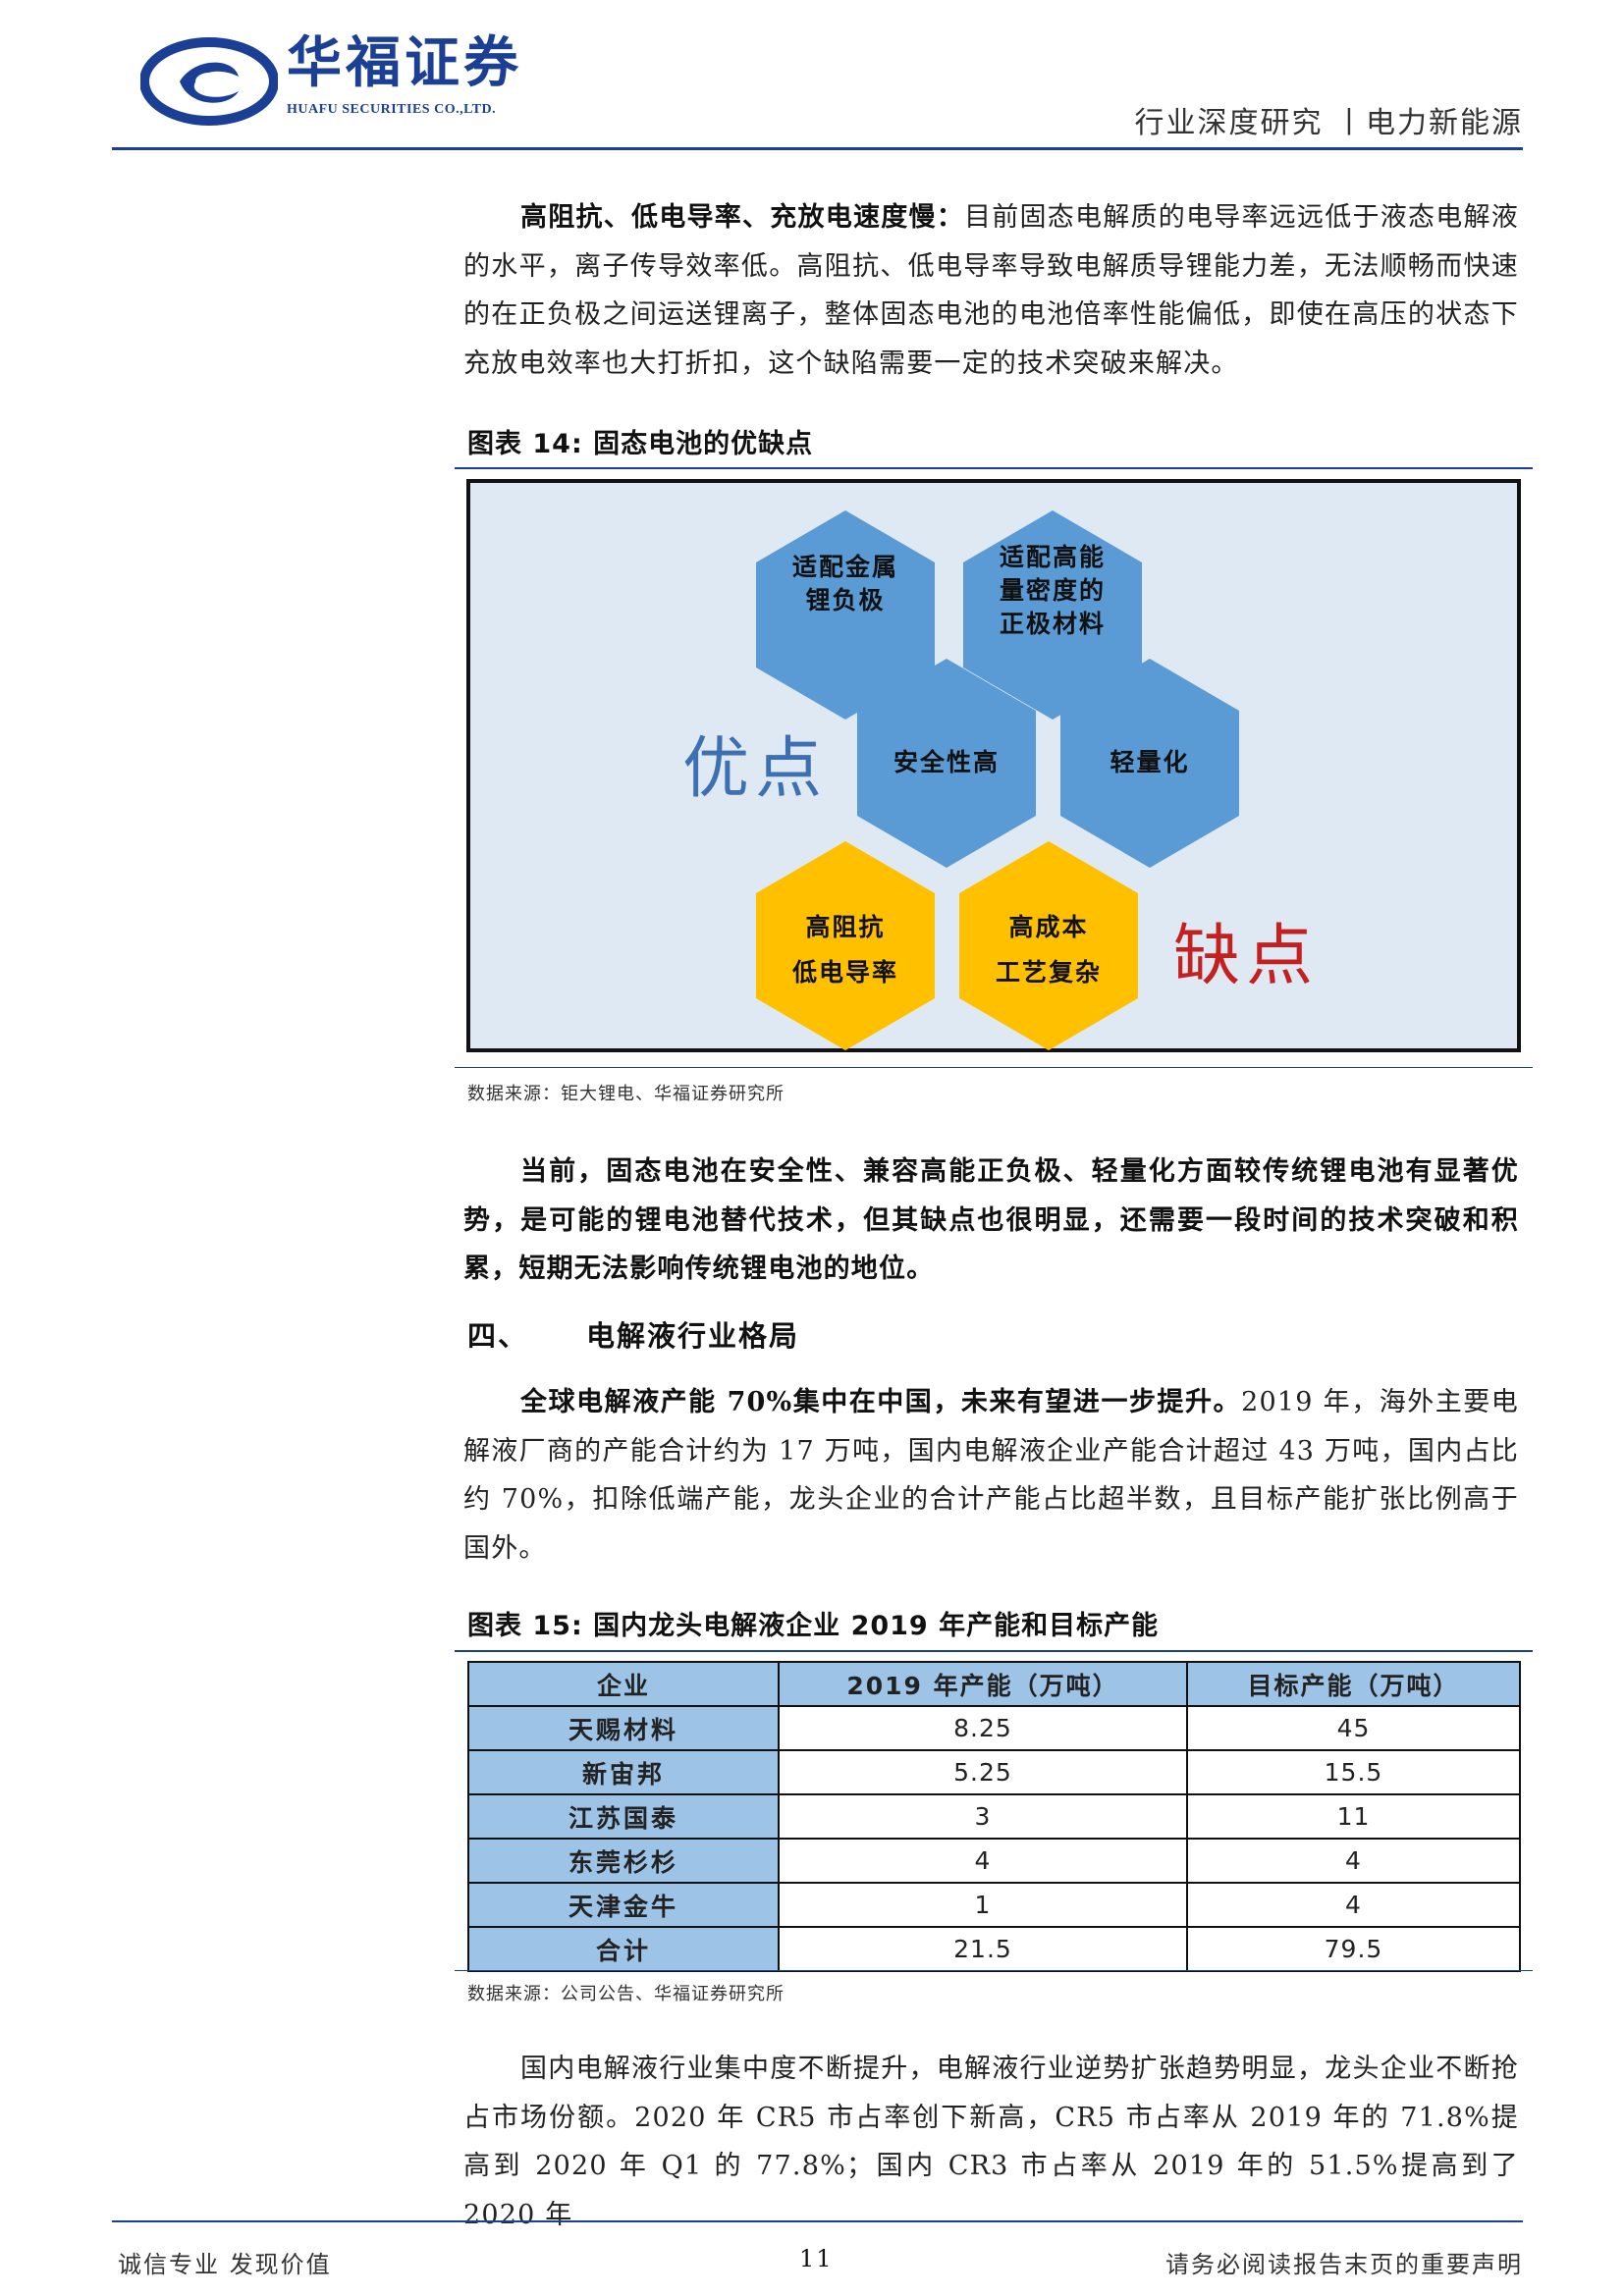  What do you see at coordinates (983, 1817) in the screenshot?
I see `capacity-2019-cell: 3` at bounding box center [983, 1817].